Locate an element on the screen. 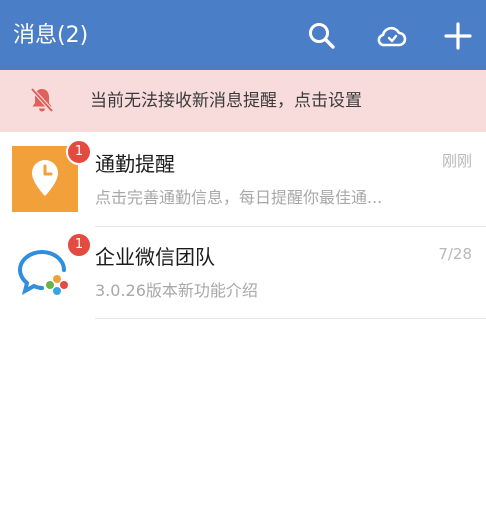 This screenshot has width=486, height=528. notice-text: 当前无法接收新消息提醒，点击设置 is located at coordinates (226, 101).